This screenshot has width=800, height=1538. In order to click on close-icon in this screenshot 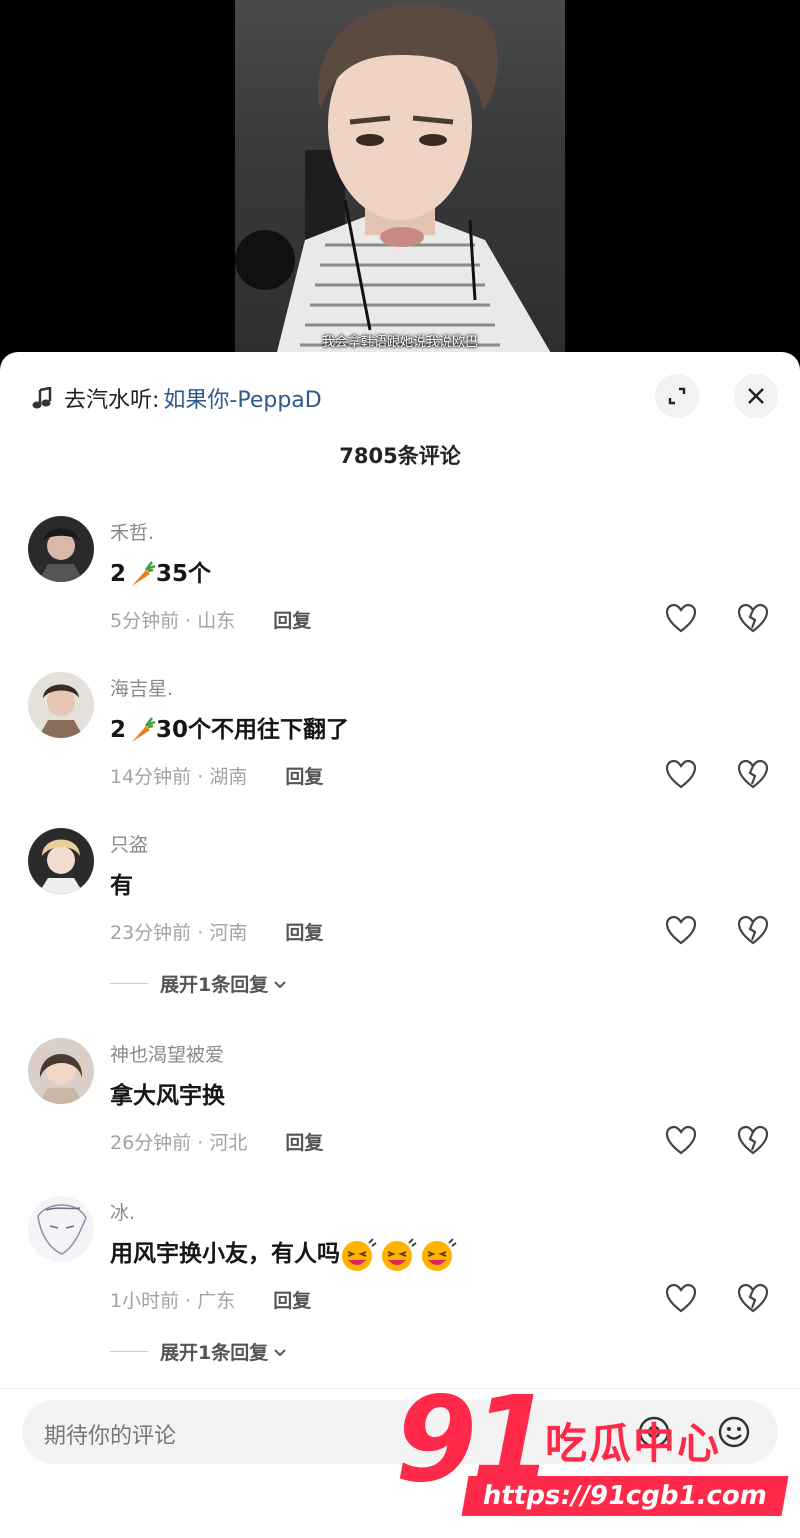, I will do `click(756, 396)`.